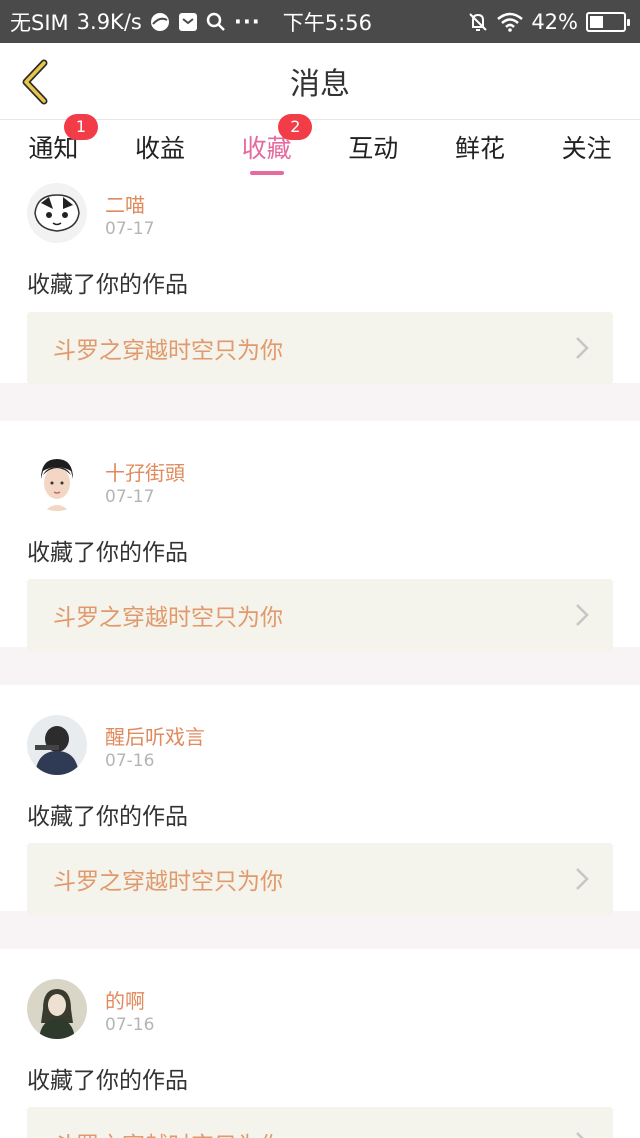 The width and height of the screenshot is (640, 1138). I want to click on more-notifications-icon: ···, so click(247, 21).